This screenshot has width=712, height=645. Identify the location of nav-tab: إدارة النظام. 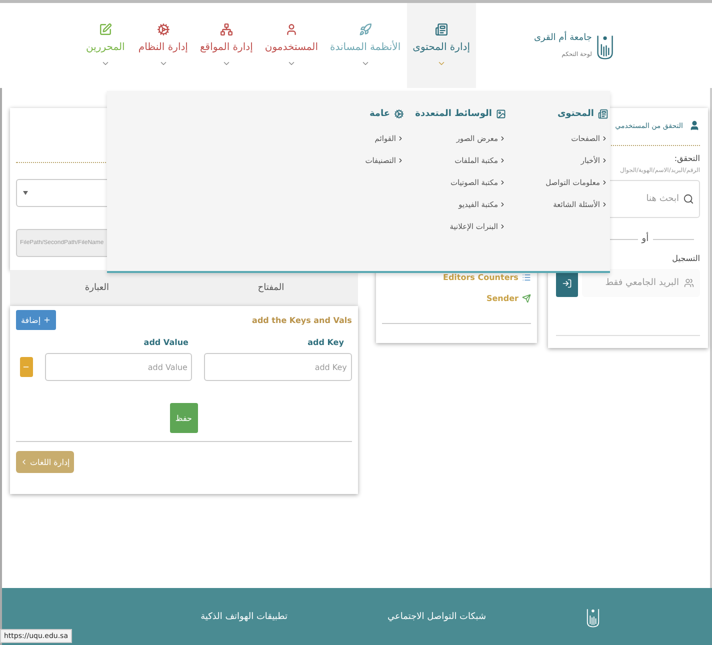
(163, 45).